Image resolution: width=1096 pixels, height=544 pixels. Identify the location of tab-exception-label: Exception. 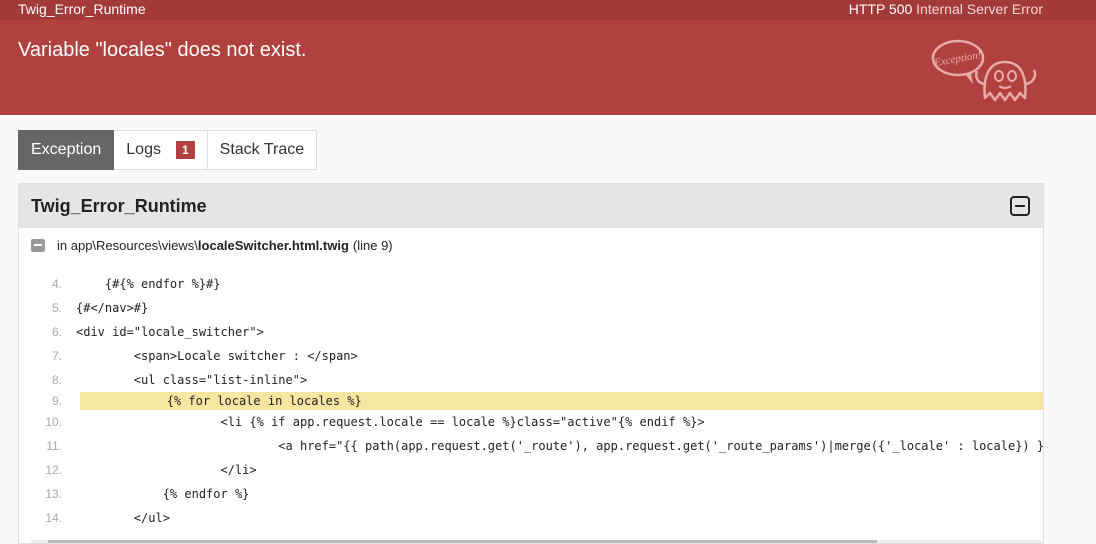
(66, 149).